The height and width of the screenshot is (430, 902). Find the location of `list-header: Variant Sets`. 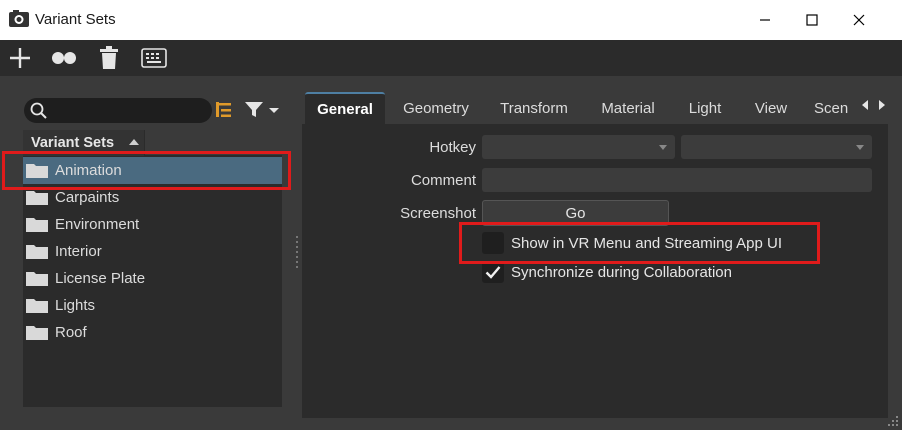

list-header: Variant Sets is located at coordinates (152, 143).